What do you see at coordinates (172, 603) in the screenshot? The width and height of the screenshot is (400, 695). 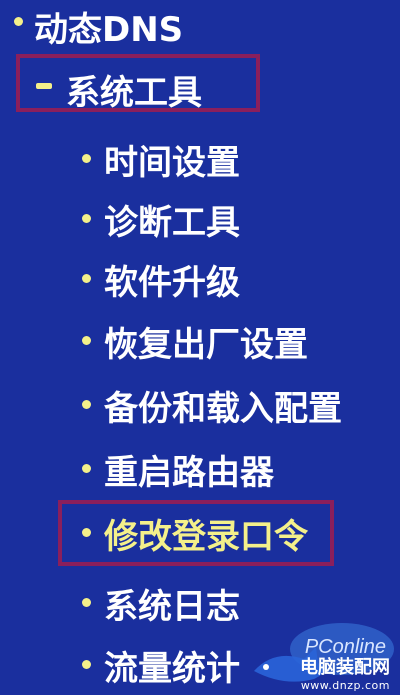 I see `menu-item-system-log: 系统日志` at bounding box center [172, 603].